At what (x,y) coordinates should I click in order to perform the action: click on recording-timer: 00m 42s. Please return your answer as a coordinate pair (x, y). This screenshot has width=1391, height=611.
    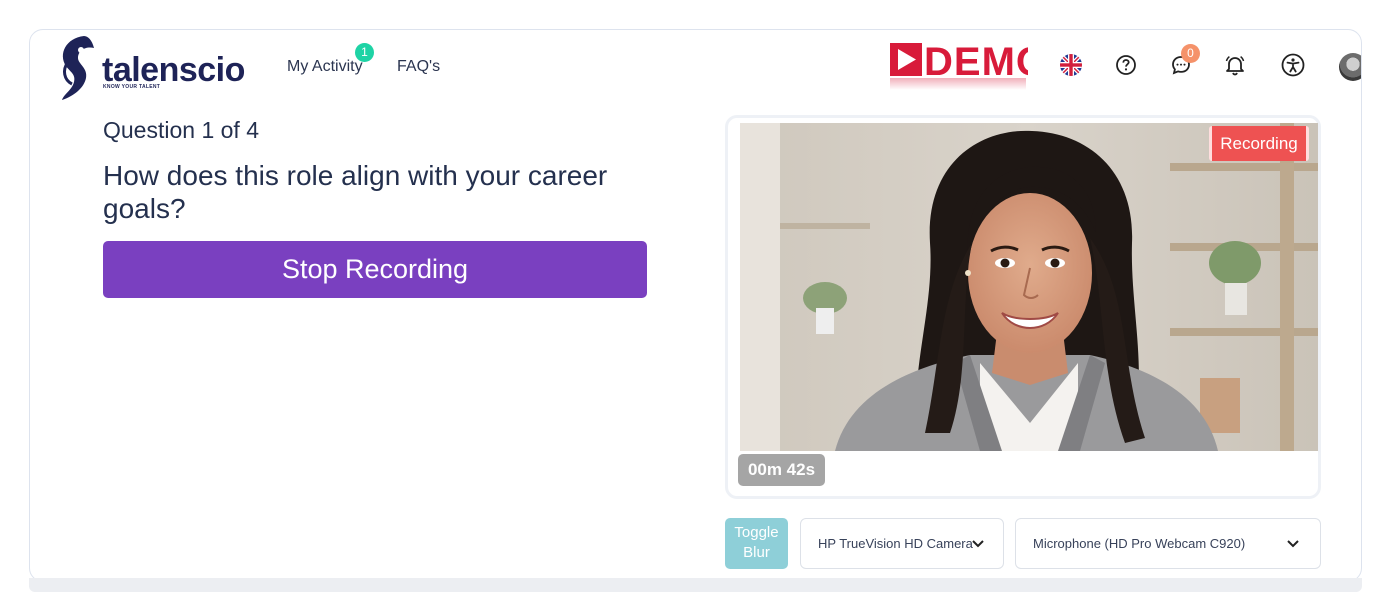
    Looking at the image, I should click on (781, 470).